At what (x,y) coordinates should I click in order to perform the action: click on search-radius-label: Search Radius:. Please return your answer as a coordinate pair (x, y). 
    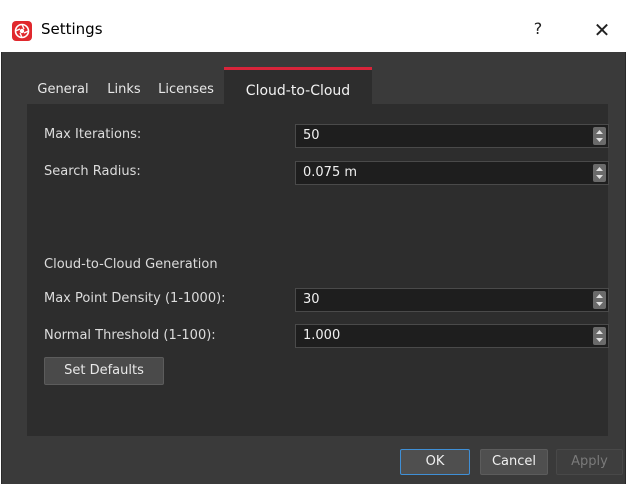
    Looking at the image, I should click on (92, 171).